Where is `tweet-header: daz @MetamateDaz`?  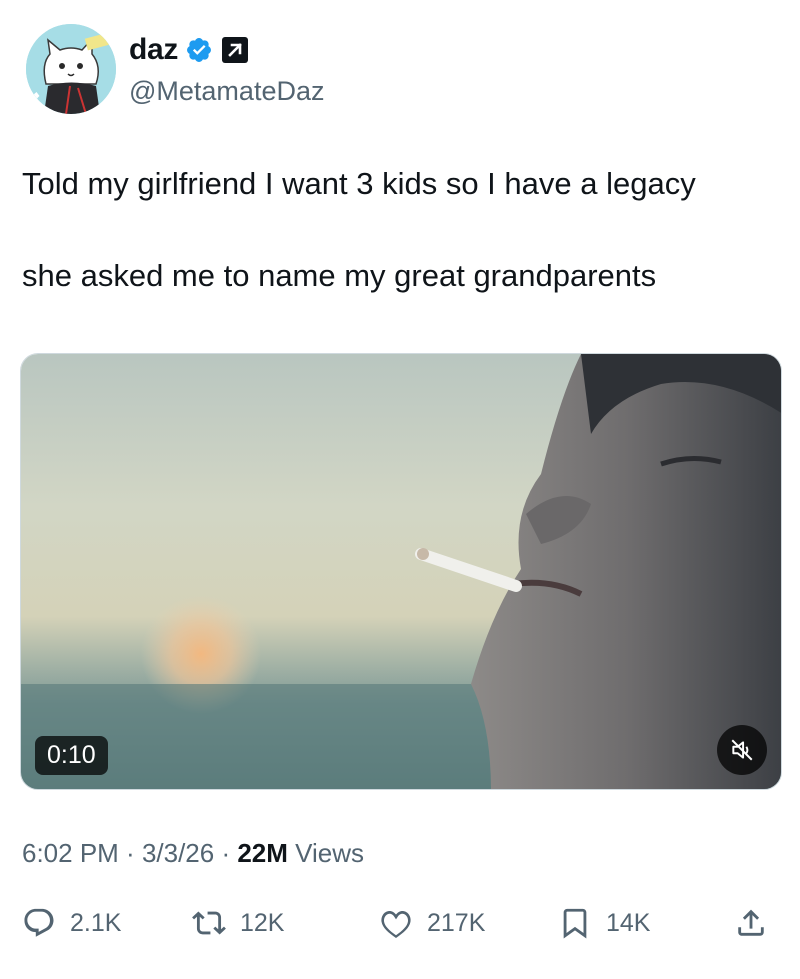 tweet-header: daz @MetamateDaz is located at coordinates (406, 72).